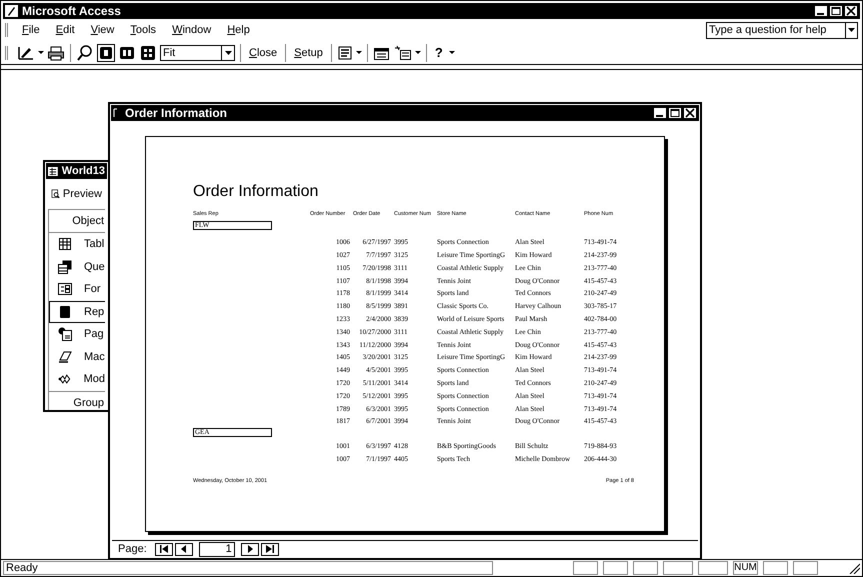  What do you see at coordinates (248, 568) in the screenshot?
I see `status-text: Ready` at bounding box center [248, 568].